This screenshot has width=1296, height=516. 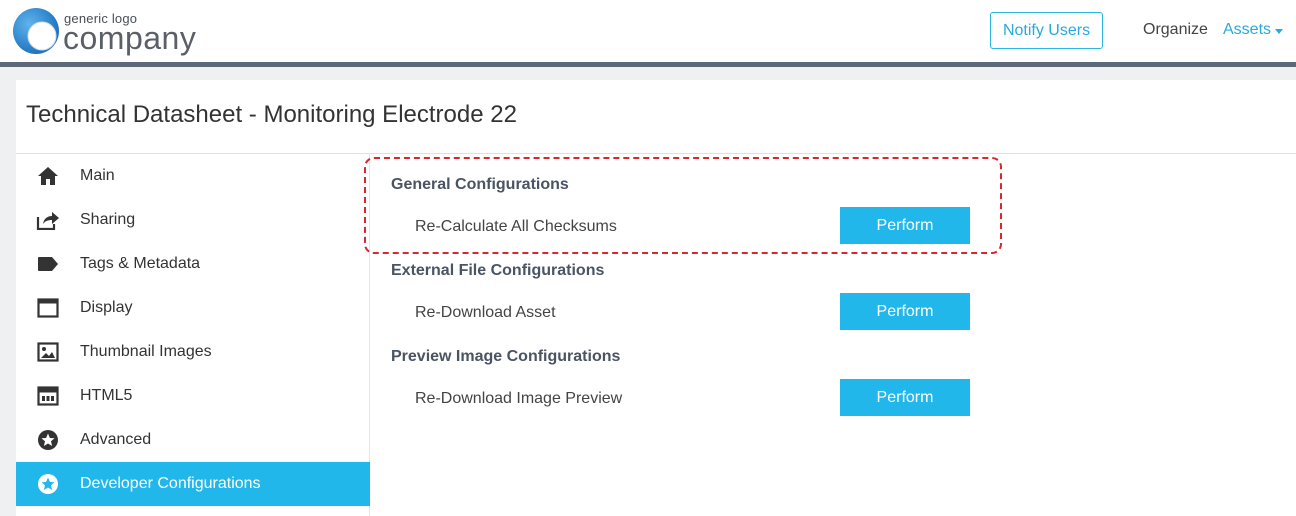 What do you see at coordinates (193, 176) in the screenshot?
I see `sidebar-item-main: Main` at bounding box center [193, 176].